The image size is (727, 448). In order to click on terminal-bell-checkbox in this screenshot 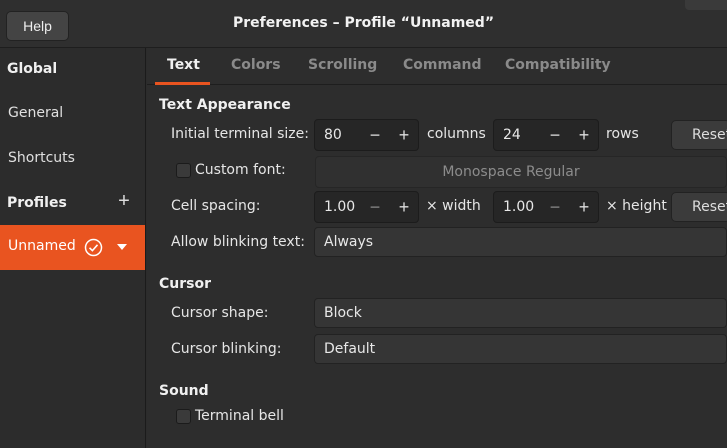, I will do `click(183, 416)`.